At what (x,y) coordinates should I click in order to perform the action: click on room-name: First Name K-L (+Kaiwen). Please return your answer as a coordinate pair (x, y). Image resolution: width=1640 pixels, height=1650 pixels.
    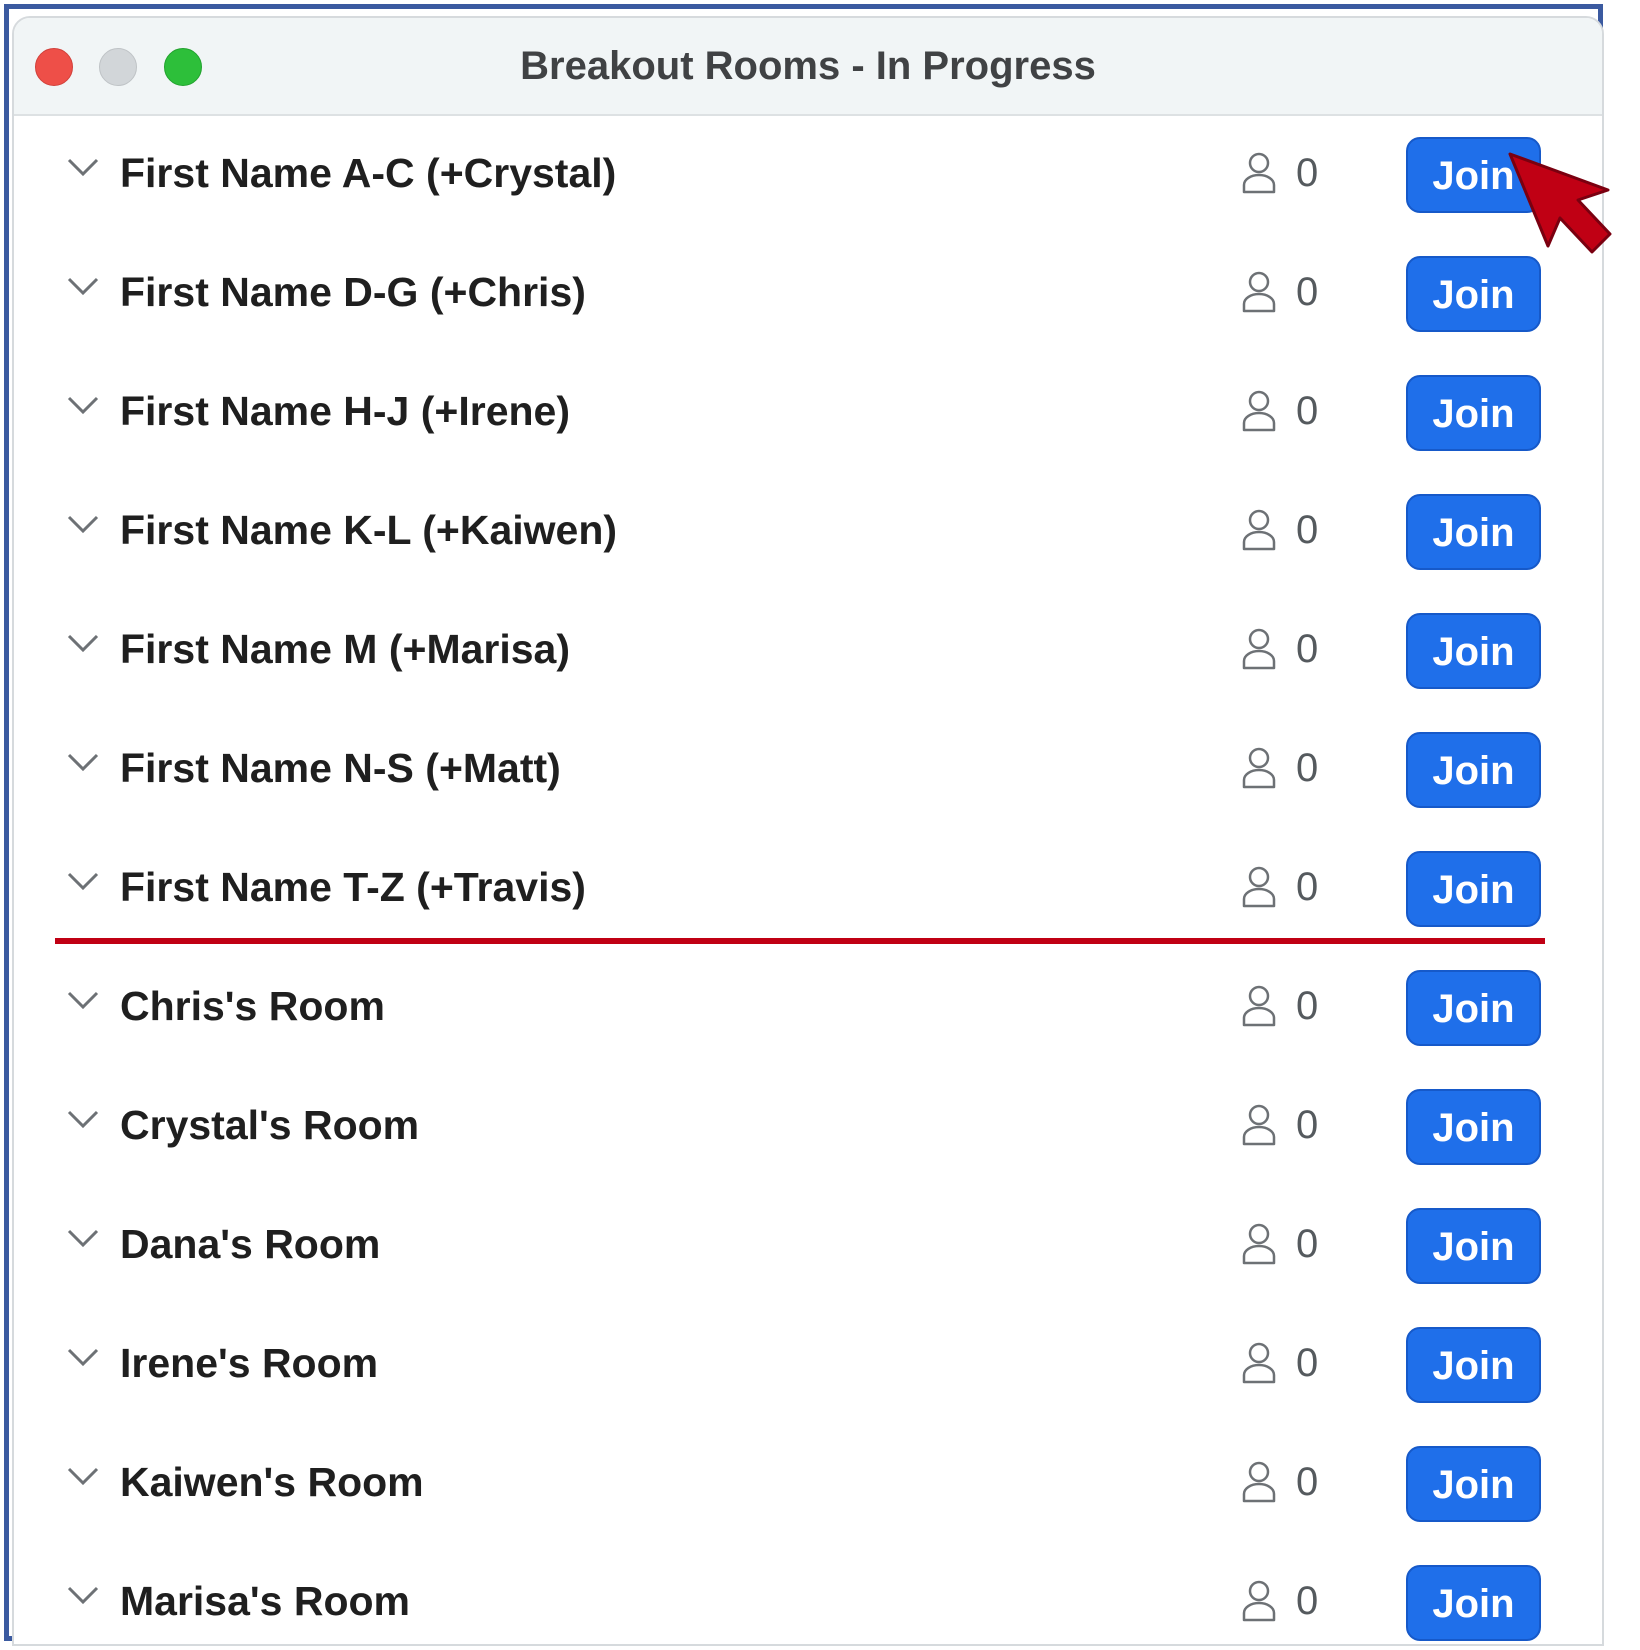
    Looking at the image, I should click on (369, 530).